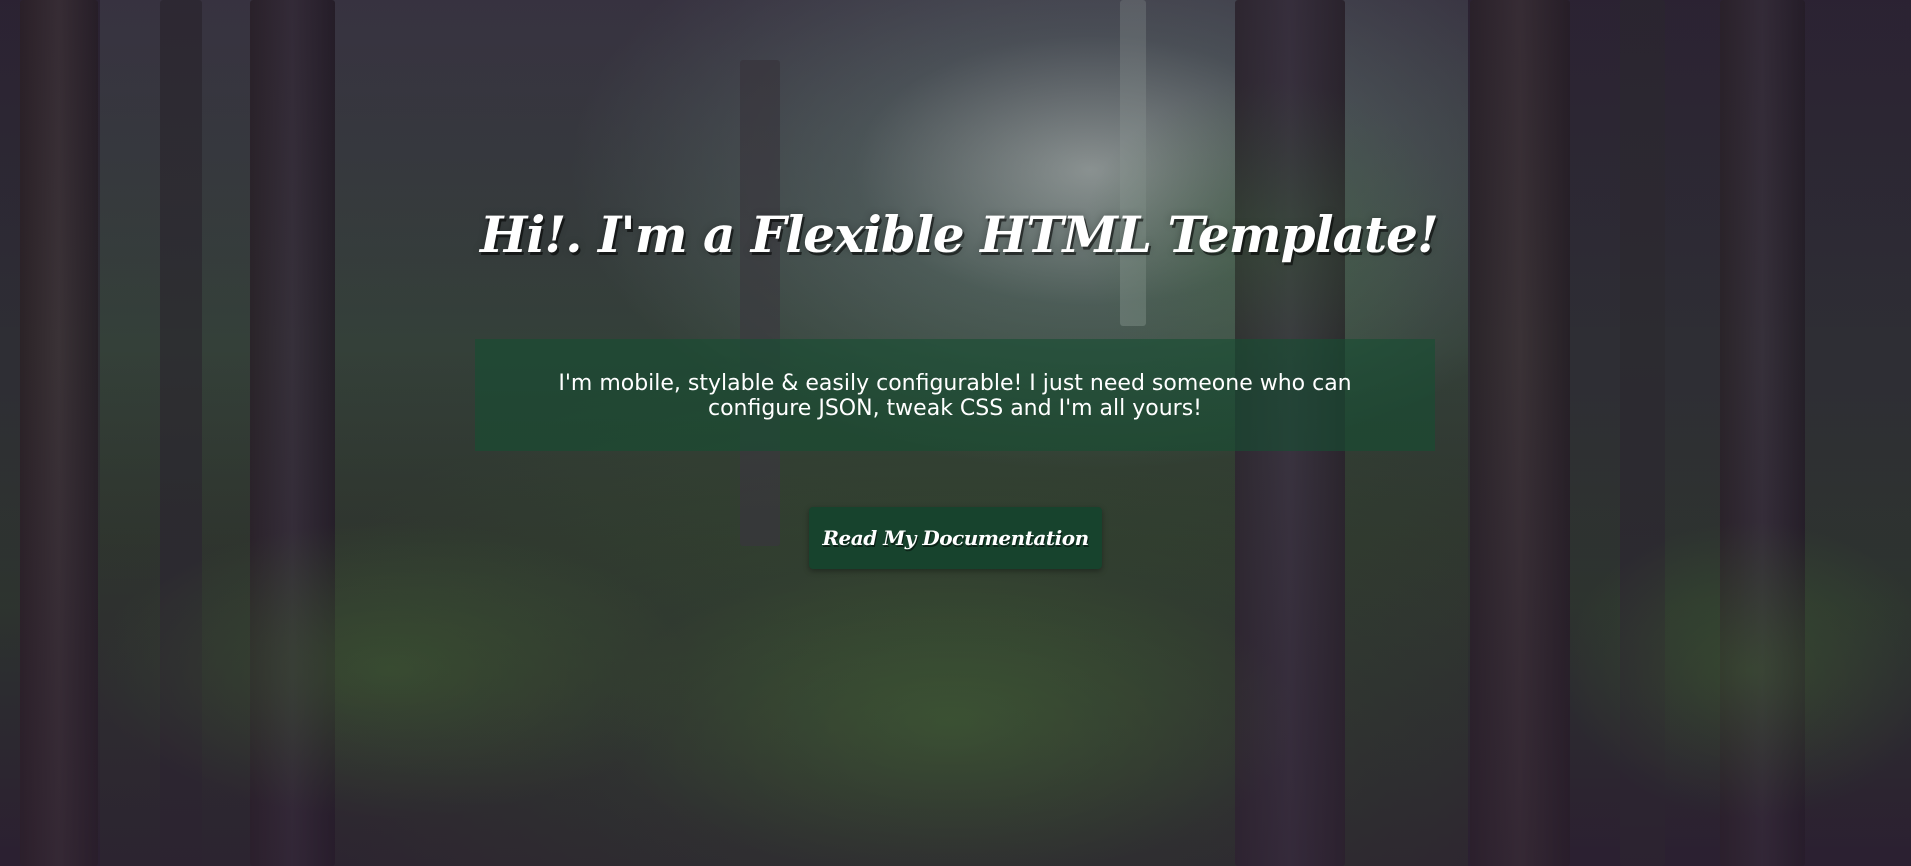  Describe the element at coordinates (955, 538) in the screenshot. I see `read-documentation-button: Read My Documentation` at that location.